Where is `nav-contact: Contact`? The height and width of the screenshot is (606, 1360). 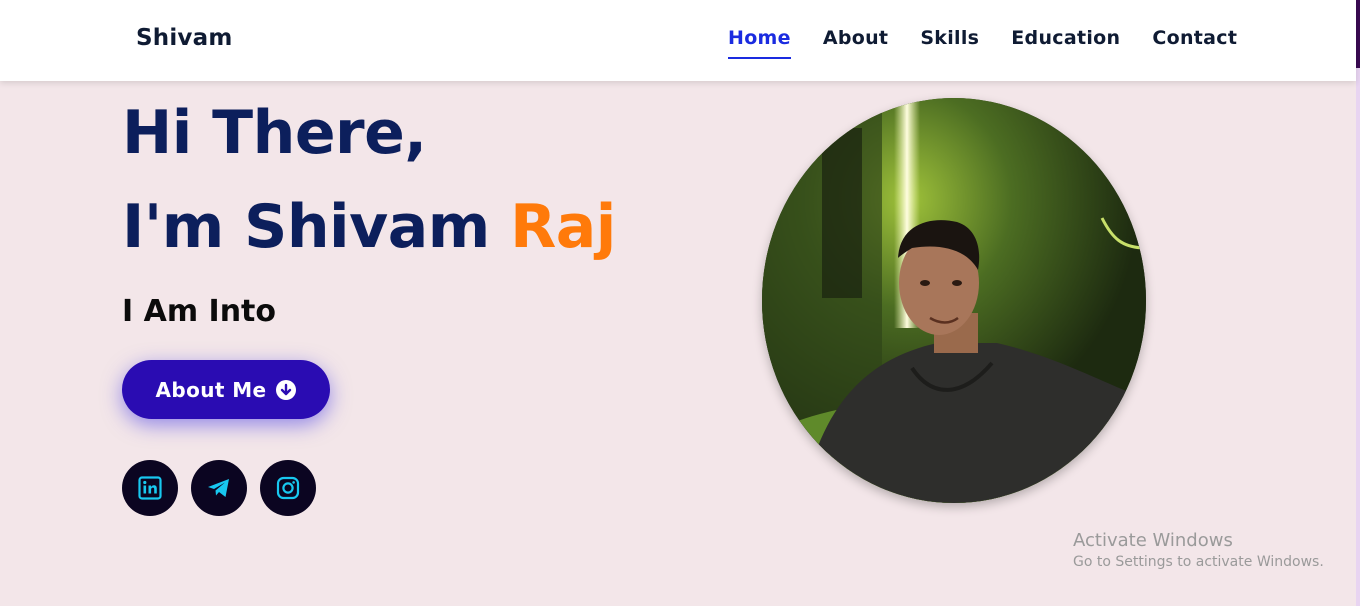
nav-contact: Contact is located at coordinates (1194, 43).